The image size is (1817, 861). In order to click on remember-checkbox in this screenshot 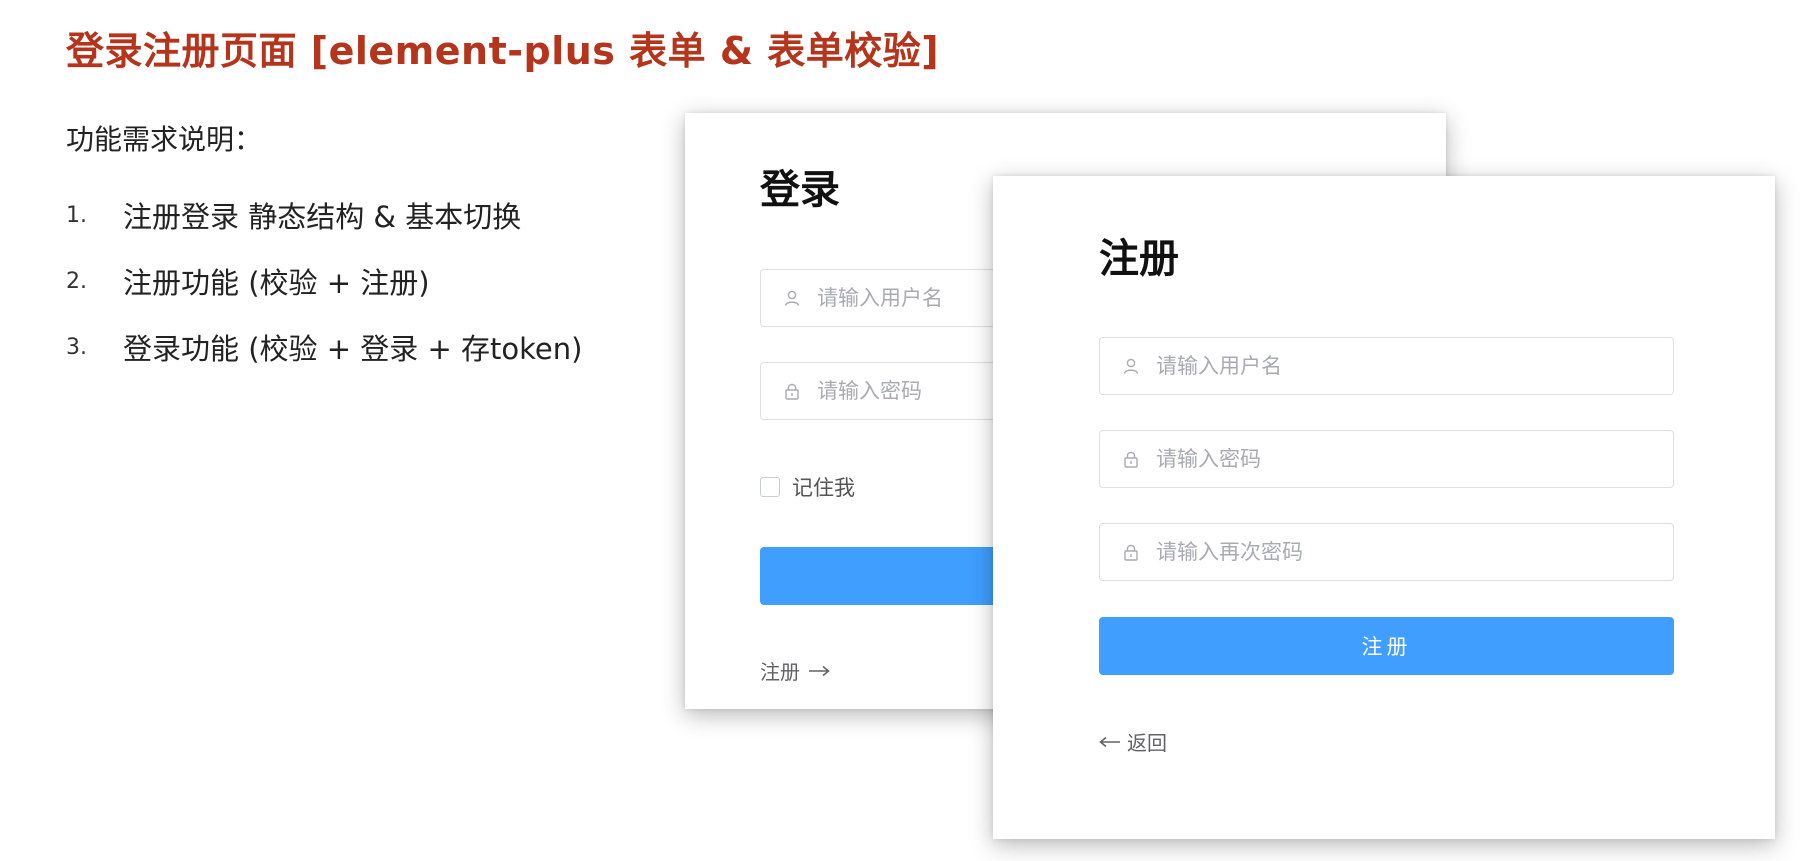, I will do `click(770, 487)`.